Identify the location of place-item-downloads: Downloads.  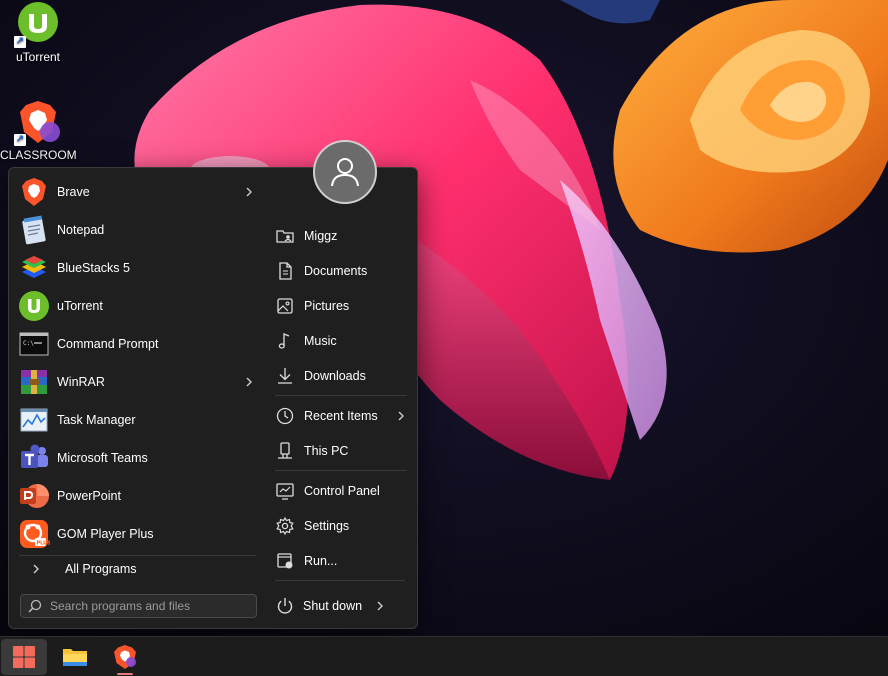
(339, 375).